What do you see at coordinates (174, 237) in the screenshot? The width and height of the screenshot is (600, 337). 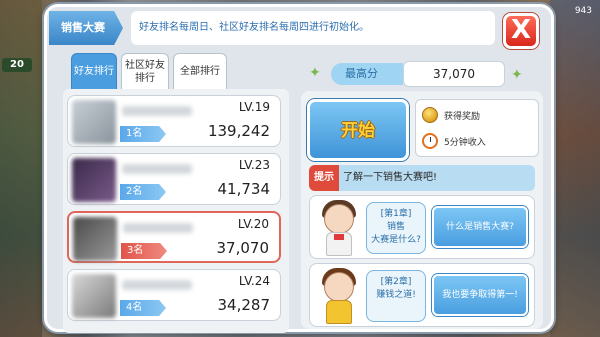 I see `ranking-row-current-player: LV.20 3名 37,070` at bounding box center [174, 237].